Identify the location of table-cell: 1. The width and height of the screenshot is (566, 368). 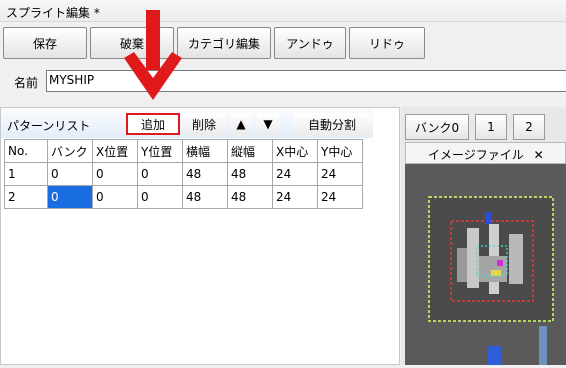
(26, 174).